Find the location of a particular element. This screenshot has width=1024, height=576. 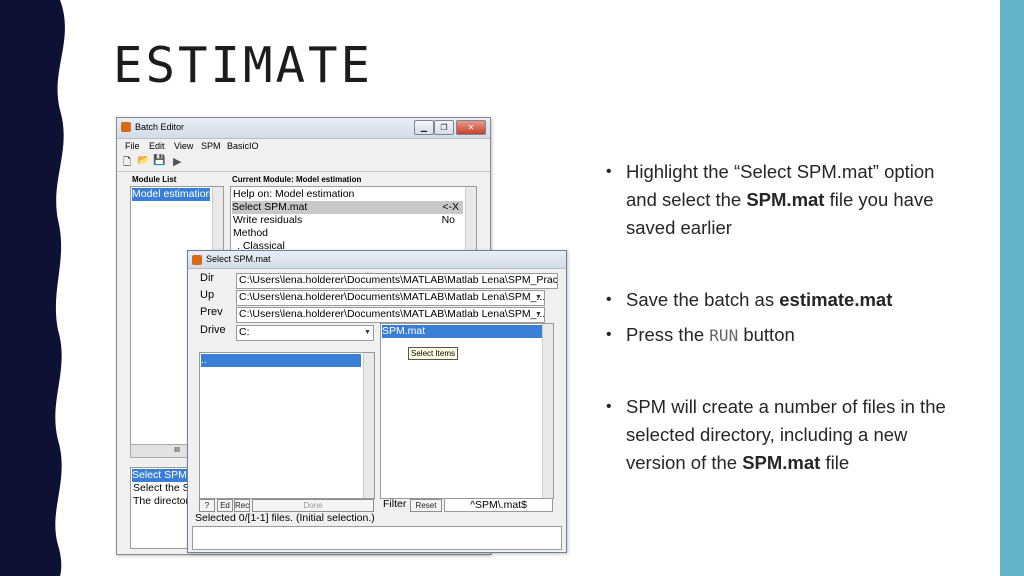

right-accent-bar is located at coordinates (1012, 288).